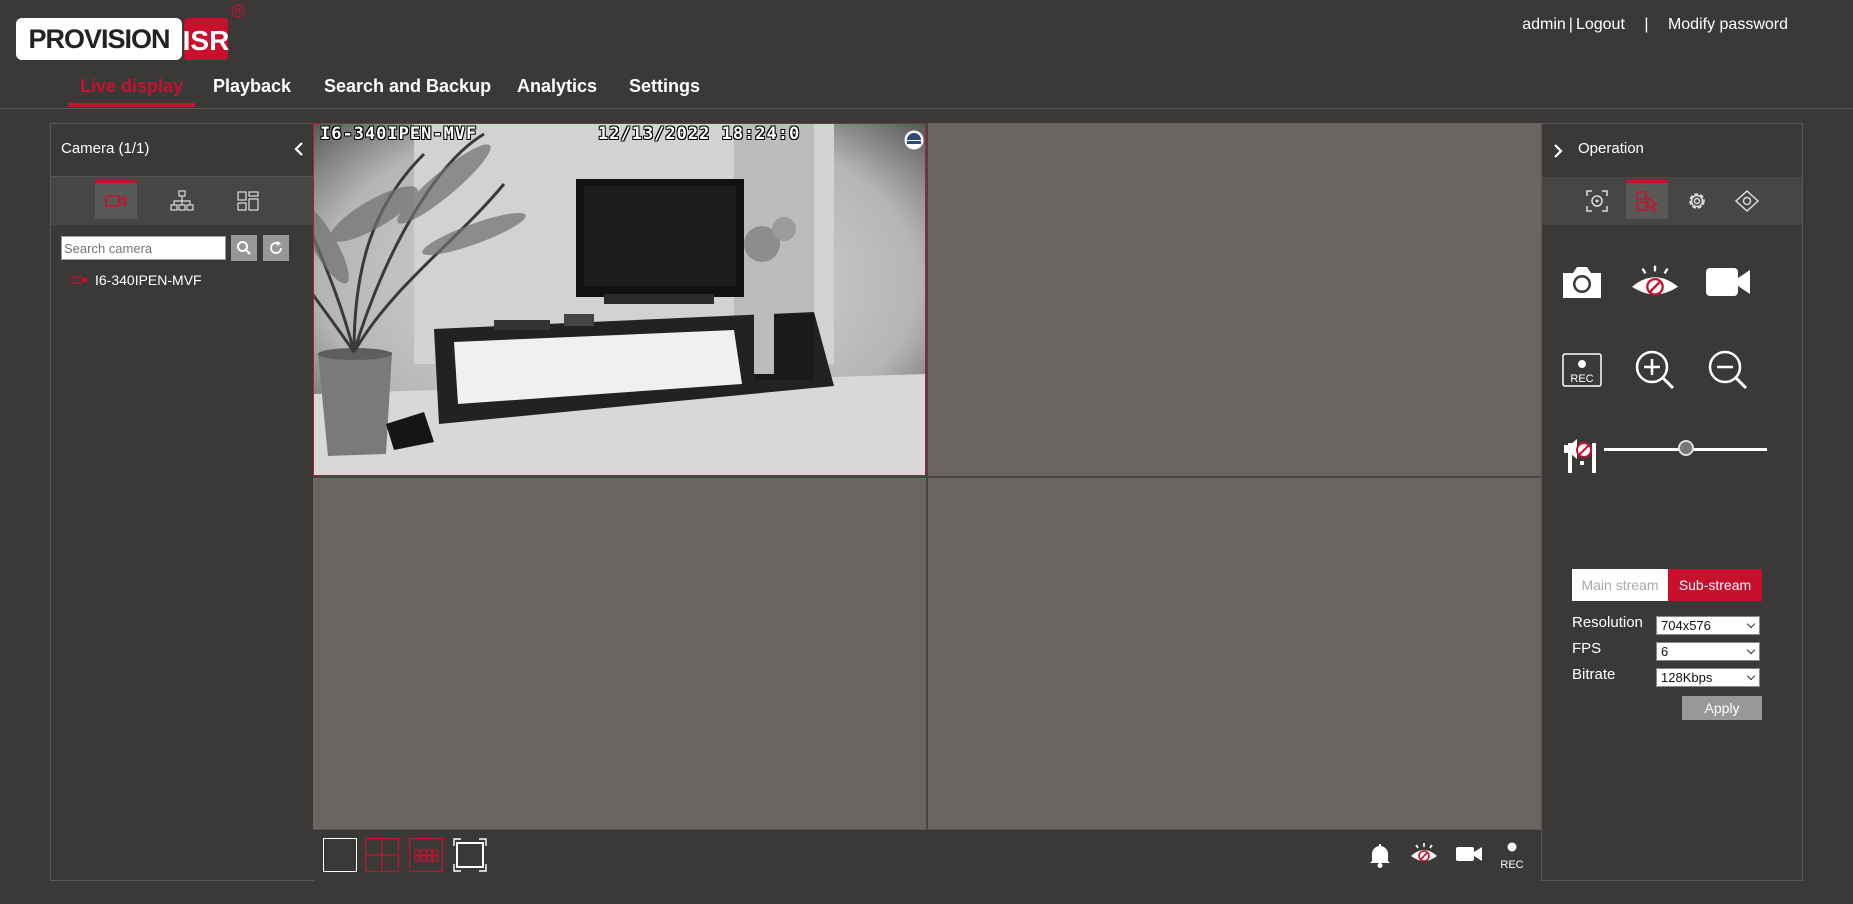 This screenshot has height=904, width=1853. I want to click on video-cell-1: I6-340IPEN-MVF 12/13/2022 18:24:0, so click(619, 299).